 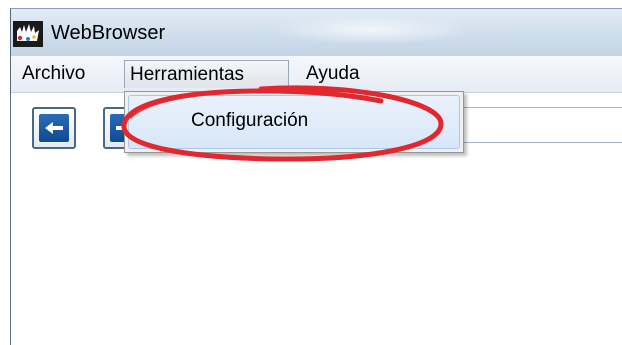 What do you see at coordinates (206, 74) in the screenshot?
I see `menu-herramientas: Herramientas` at bounding box center [206, 74].